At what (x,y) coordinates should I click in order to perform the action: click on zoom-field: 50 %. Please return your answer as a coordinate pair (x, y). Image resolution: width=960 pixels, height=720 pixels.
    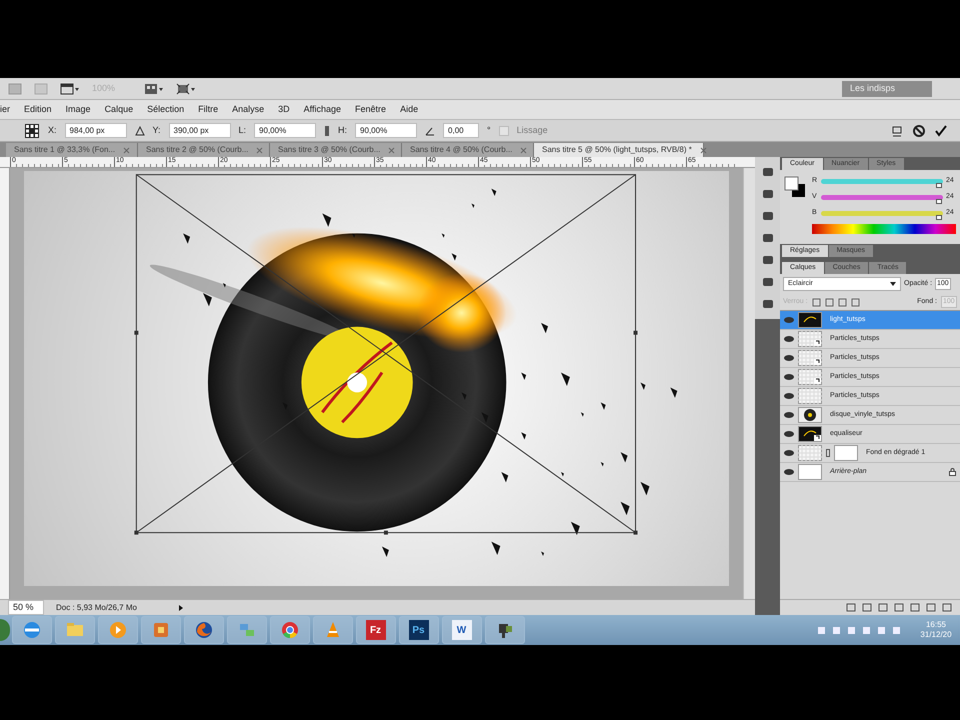
    Looking at the image, I should click on (26, 608).